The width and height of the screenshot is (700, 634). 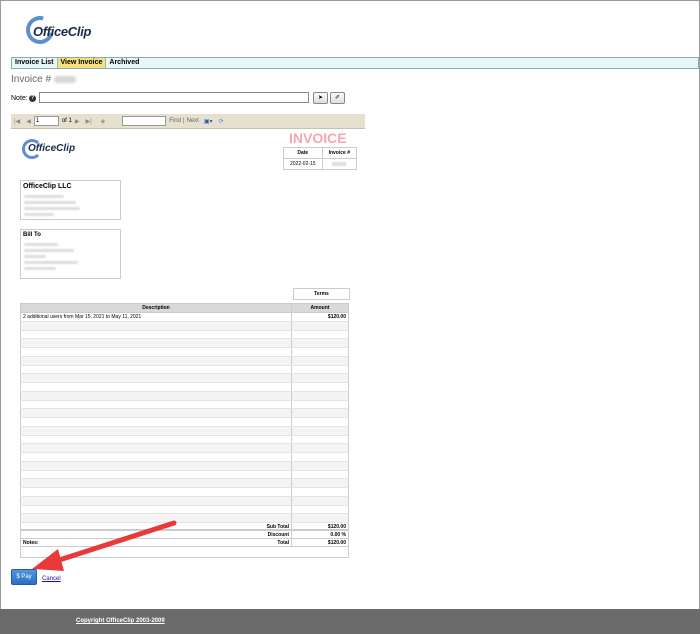 I want to click on last-page-icon: ▶|, so click(x=88, y=121).